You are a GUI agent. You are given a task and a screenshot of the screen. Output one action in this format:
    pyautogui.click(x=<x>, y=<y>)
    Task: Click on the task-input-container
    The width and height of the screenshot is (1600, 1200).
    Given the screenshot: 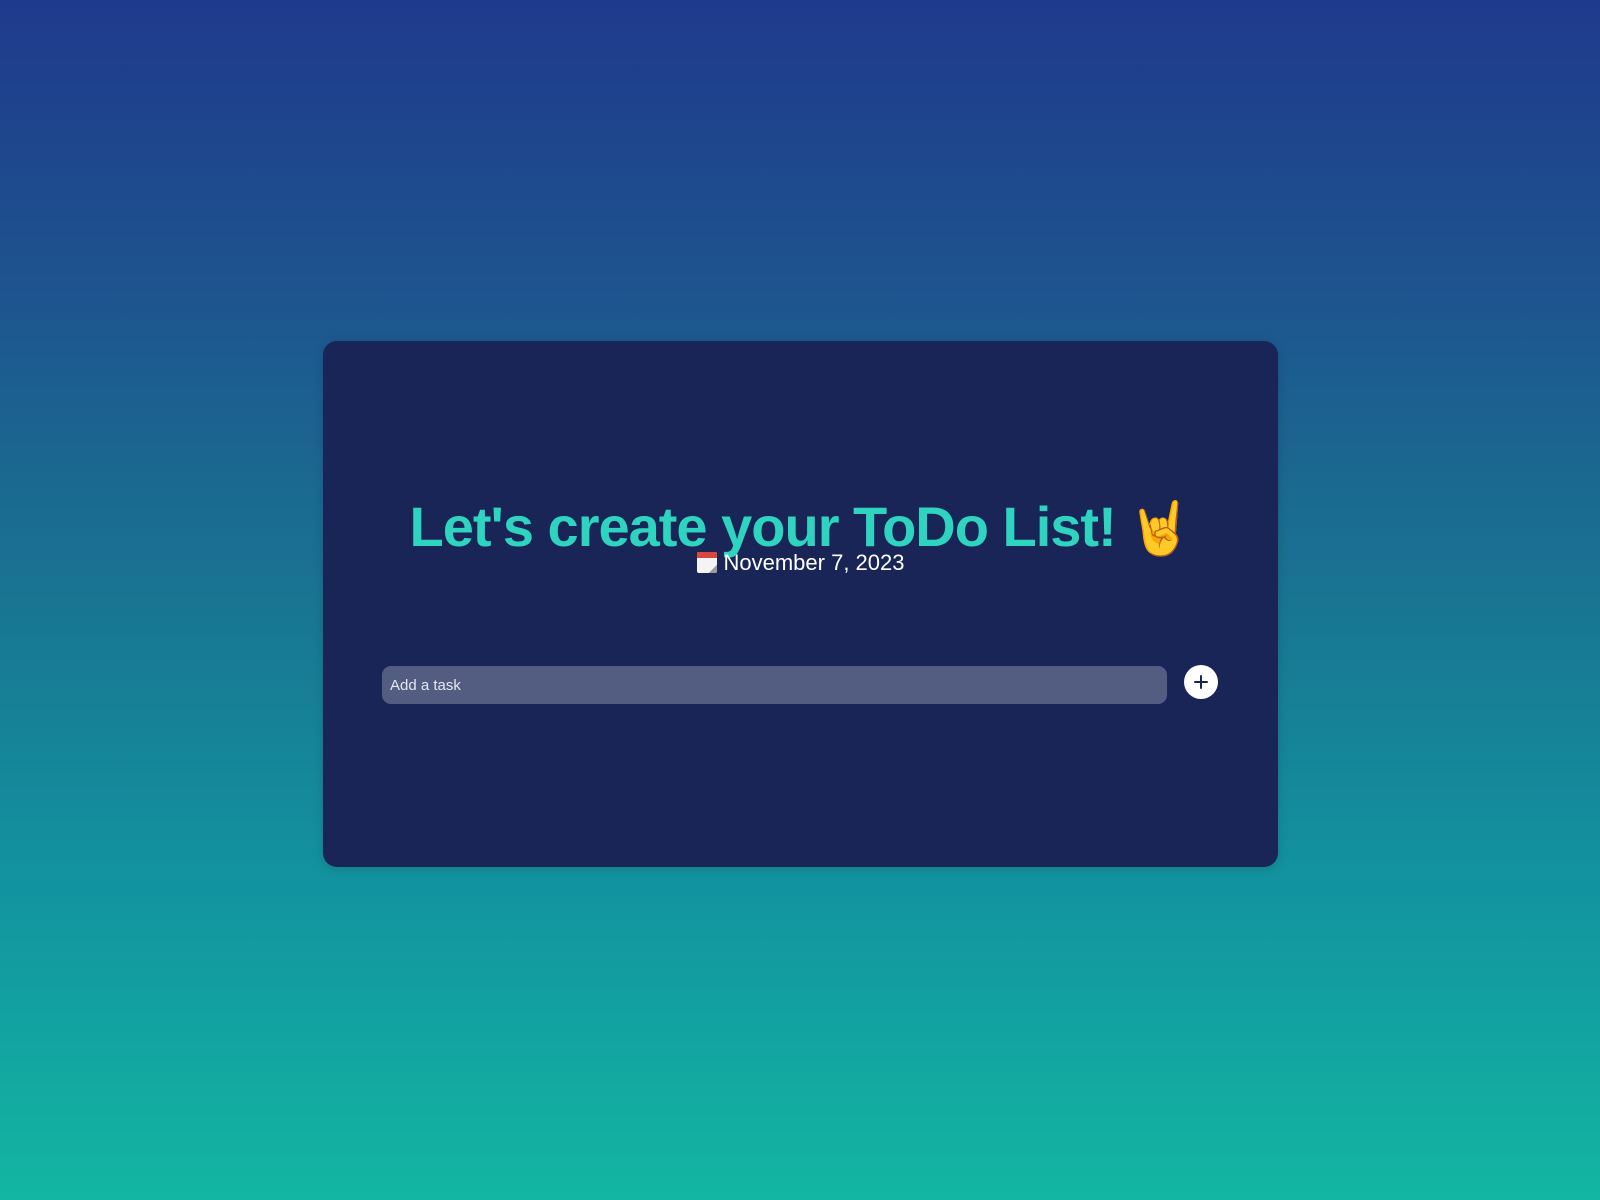 What is the action you would take?
    pyautogui.click(x=774, y=685)
    